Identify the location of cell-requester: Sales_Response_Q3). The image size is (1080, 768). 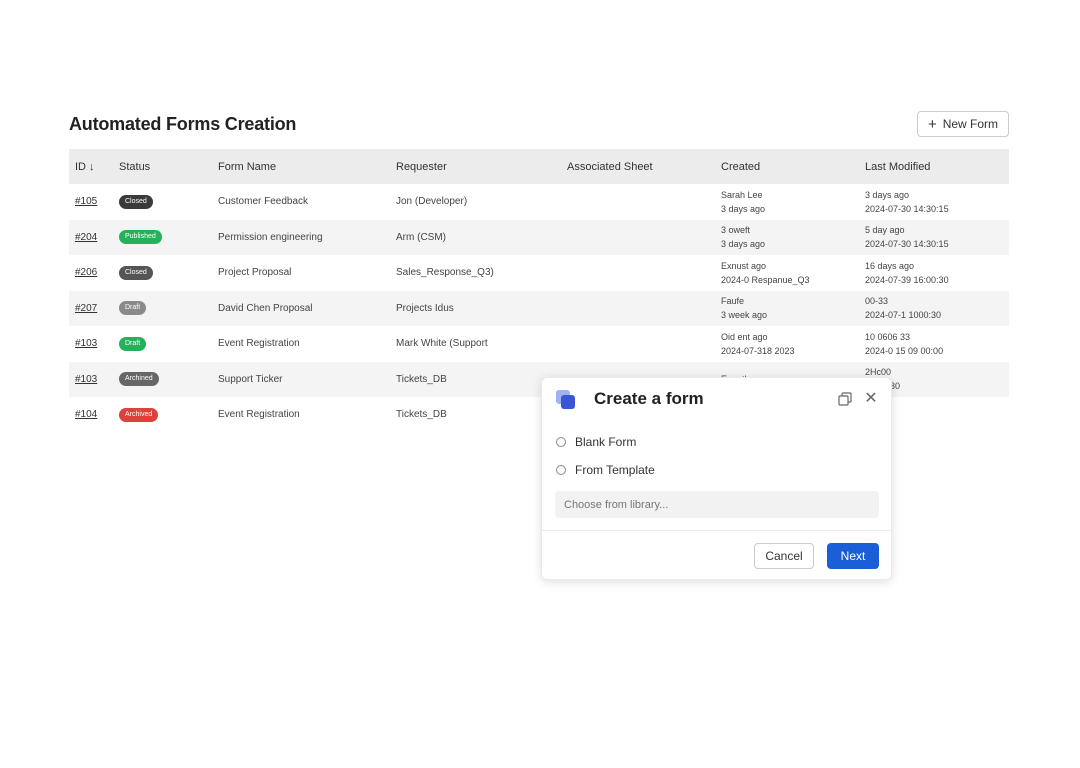
(445, 273).